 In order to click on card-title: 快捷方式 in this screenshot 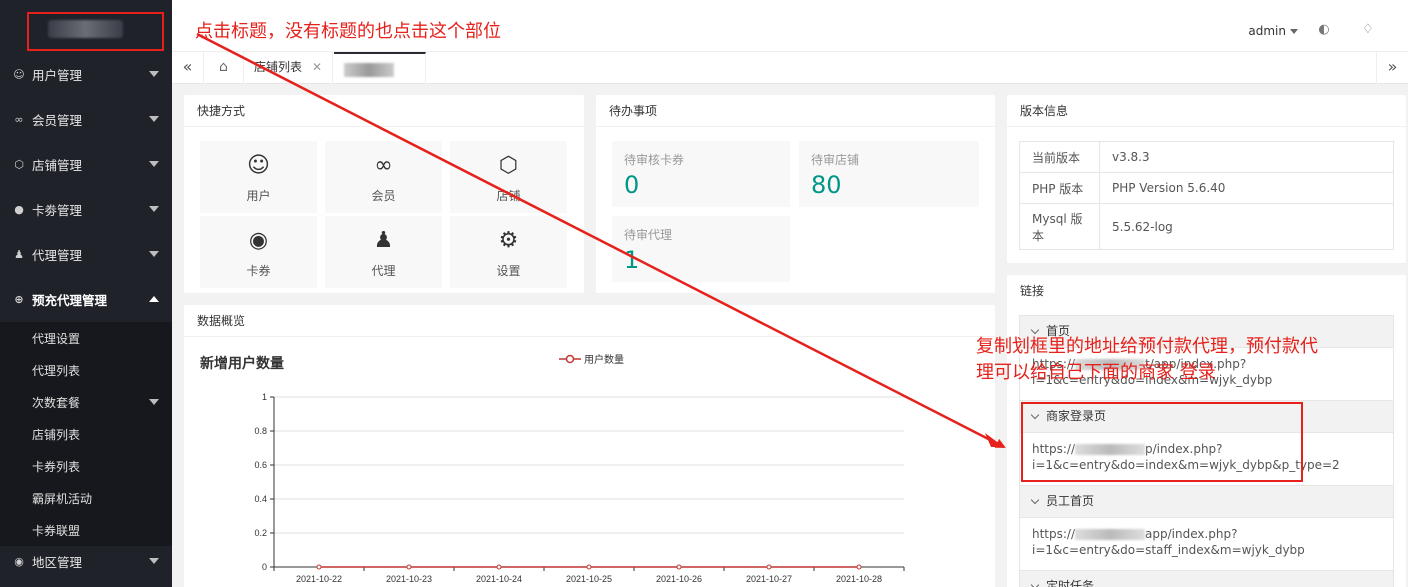, I will do `click(384, 111)`.